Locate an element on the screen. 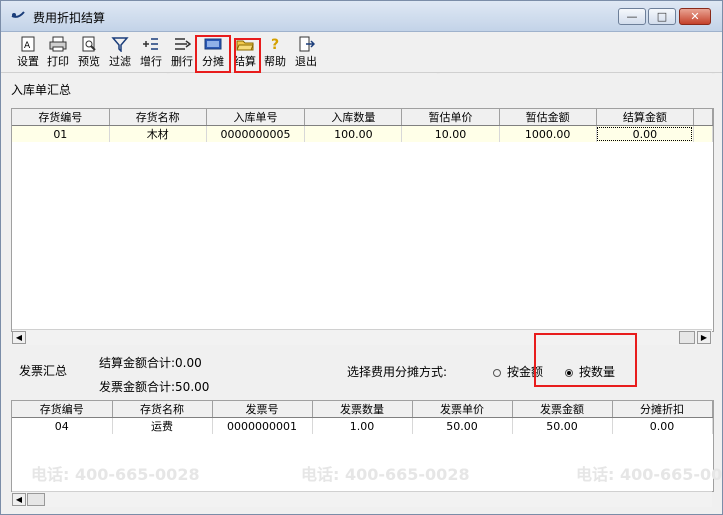 The height and width of the screenshot is (515, 723). toolbar-label: 打印 is located at coordinates (58, 61).